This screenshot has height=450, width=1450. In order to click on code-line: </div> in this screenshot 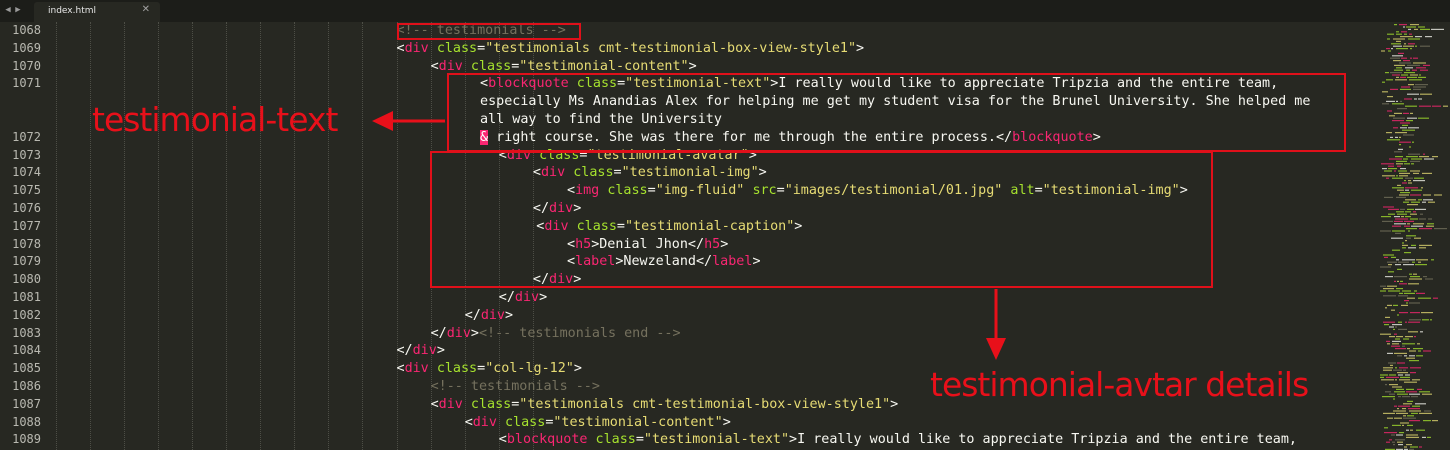, I will do `click(421, 351)`.